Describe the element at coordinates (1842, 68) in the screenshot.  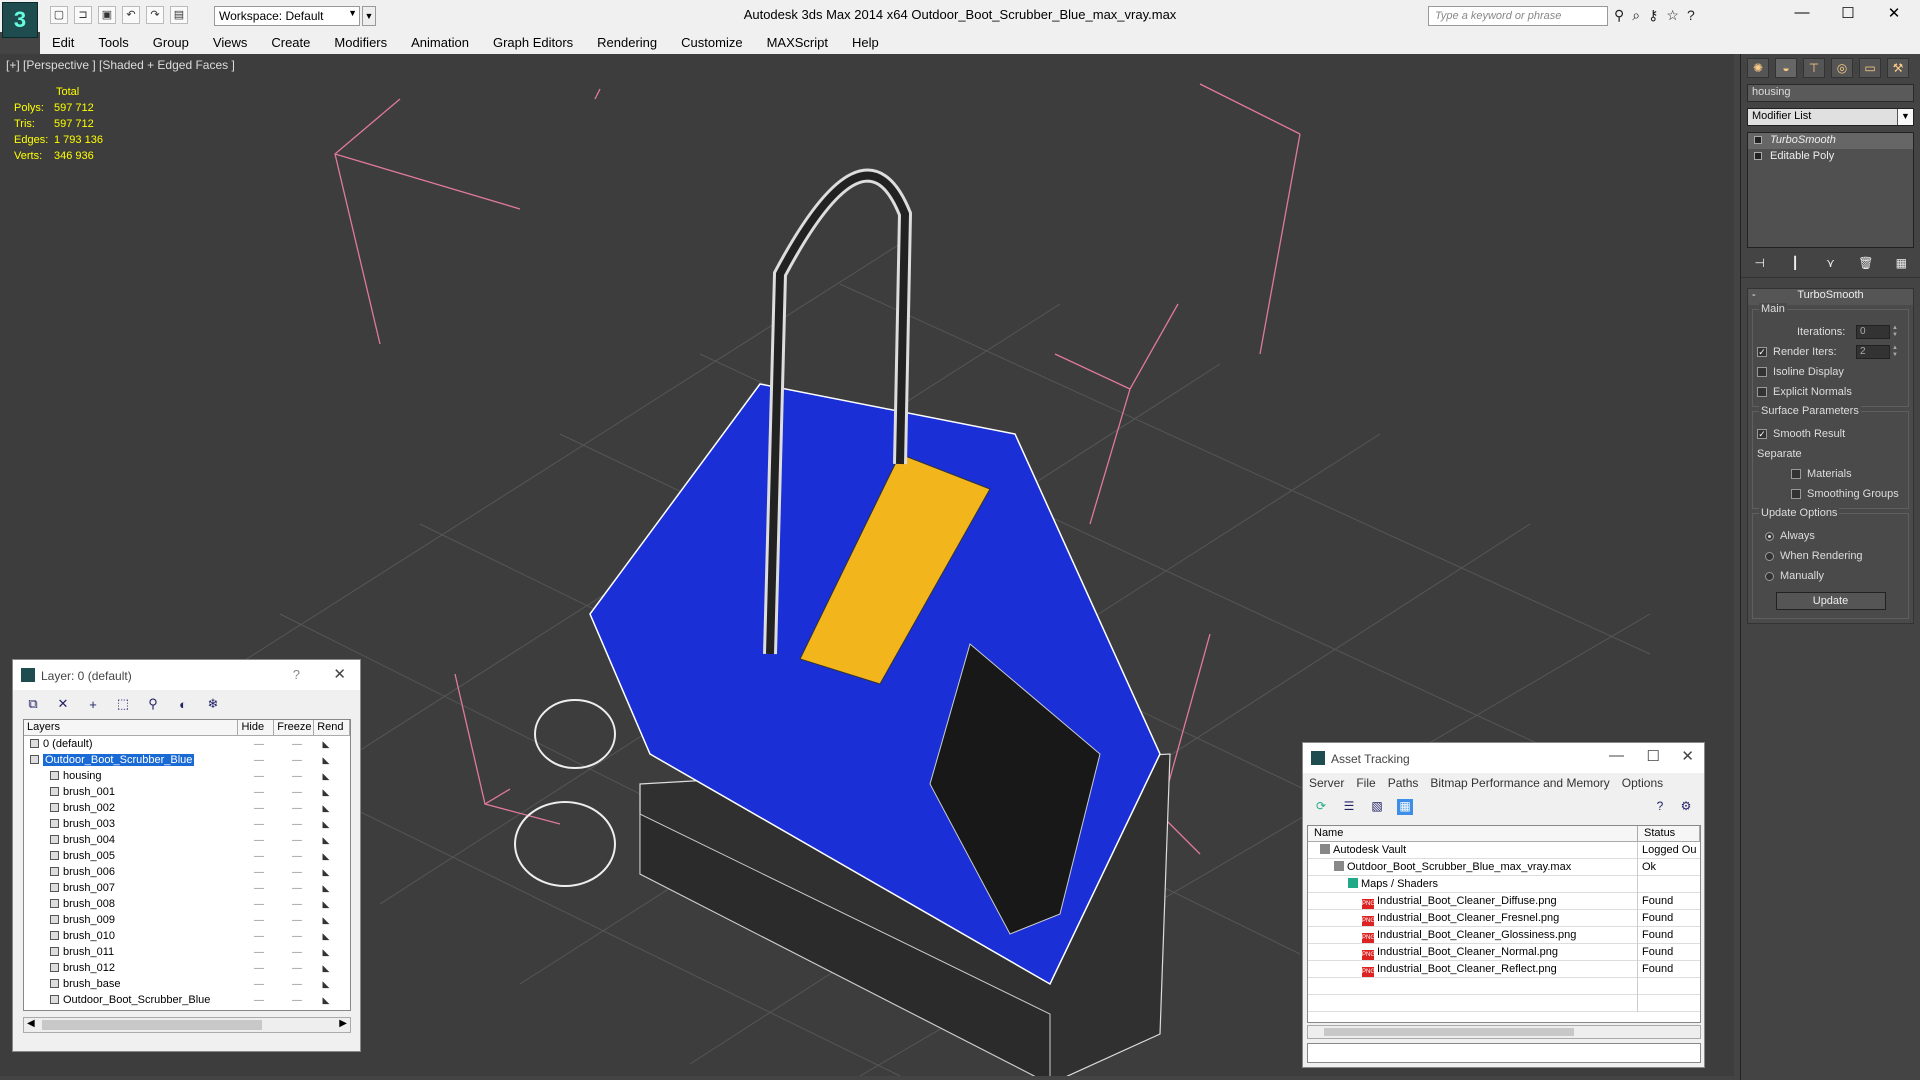
I see `motion-tab-icon: ◎` at that location.